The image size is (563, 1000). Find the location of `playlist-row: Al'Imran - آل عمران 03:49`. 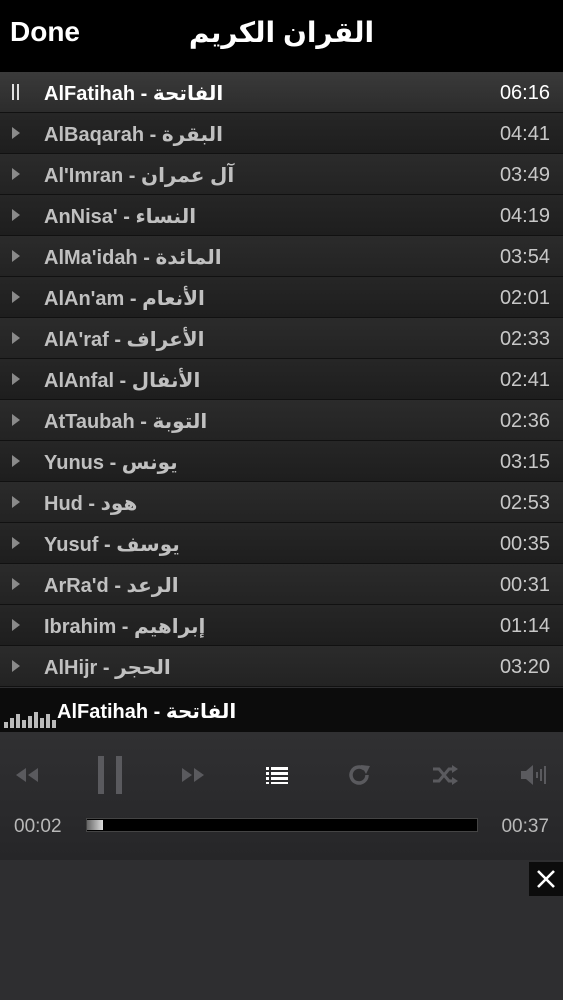

playlist-row: Al'Imran - آل عمران 03:49 is located at coordinates (281, 174).